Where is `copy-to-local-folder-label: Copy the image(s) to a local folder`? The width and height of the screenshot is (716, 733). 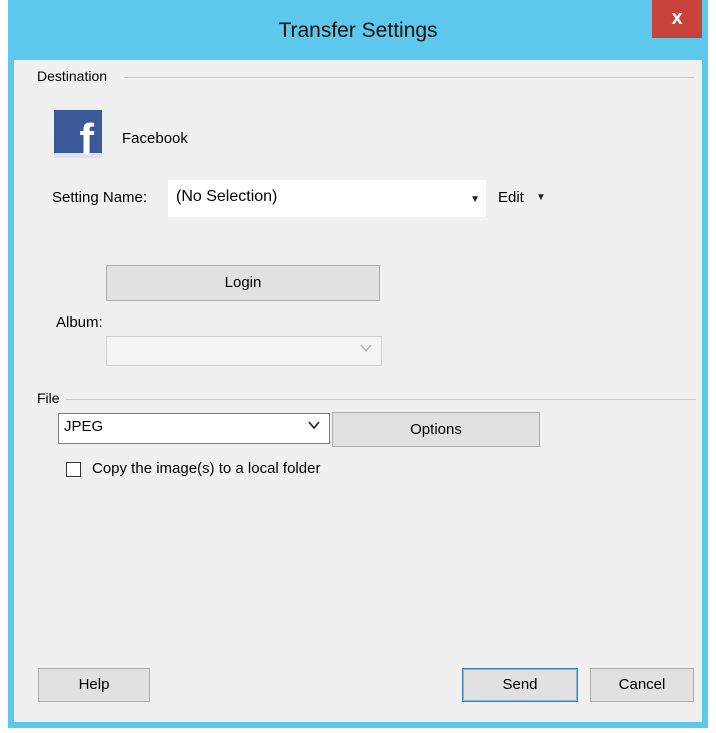
copy-to-local-folder-label: Copy the image(s) to a local folder is located at coordinates (206, 468).